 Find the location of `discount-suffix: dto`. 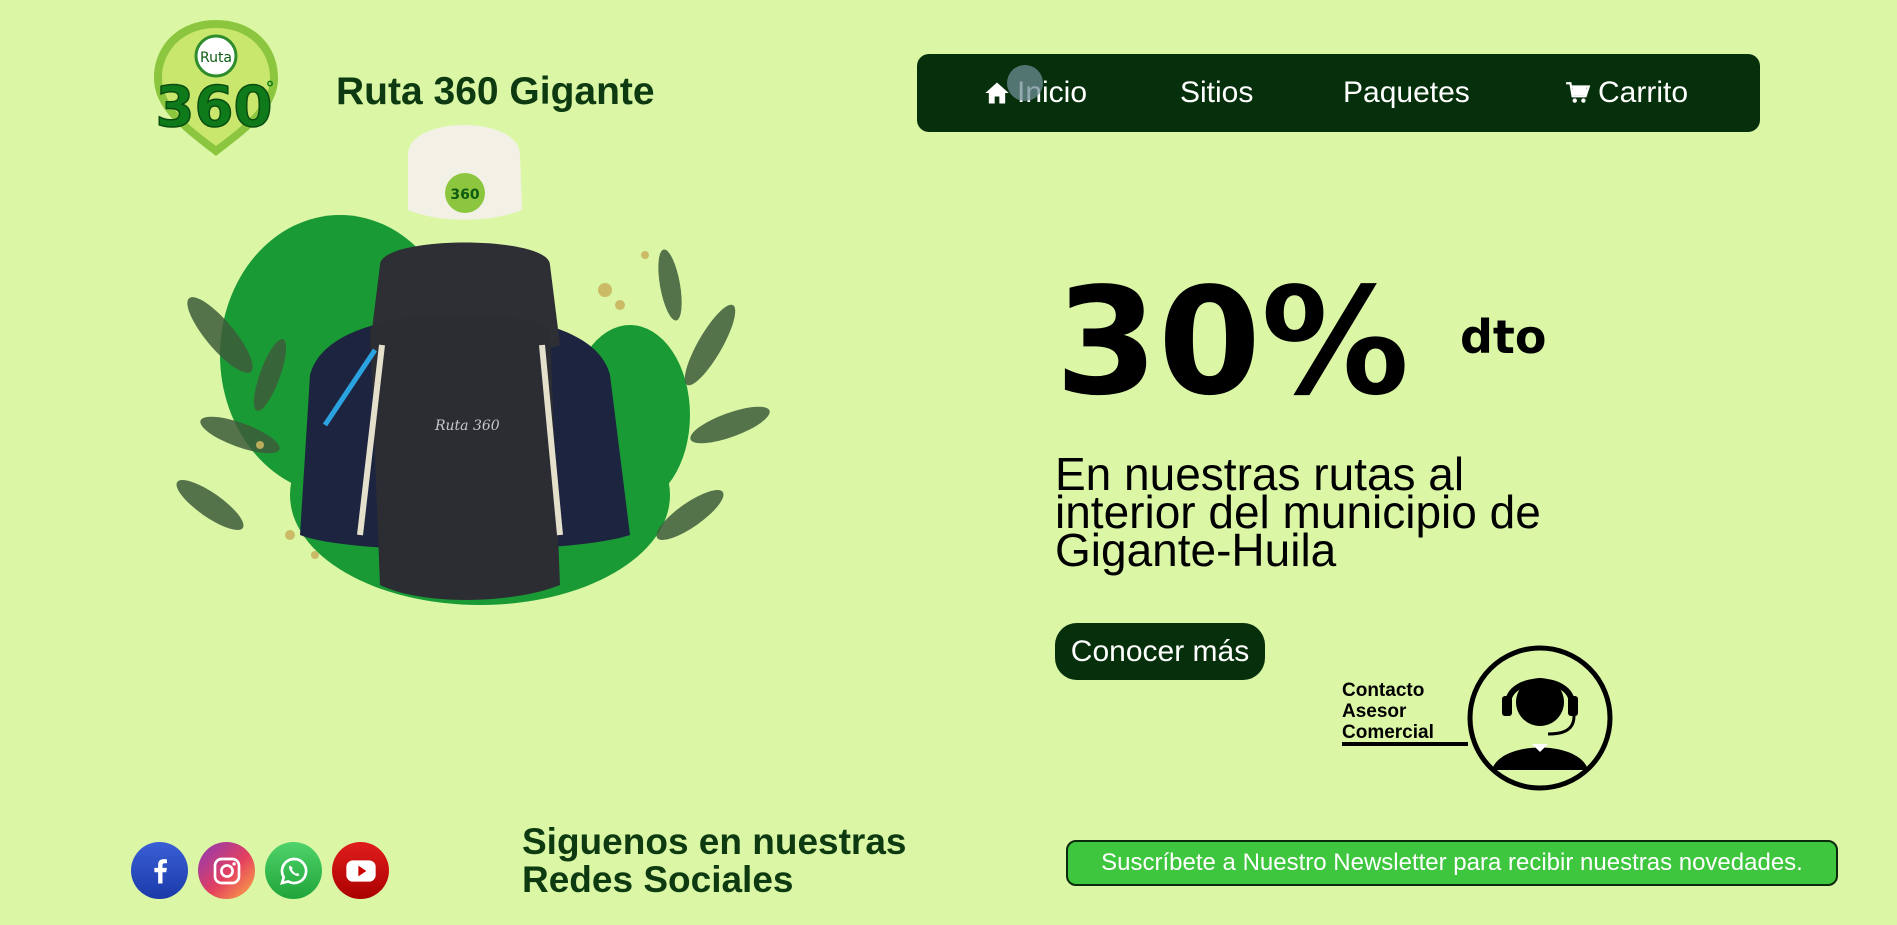

discount-suffix: dto is located at coordinates (1503, 337).